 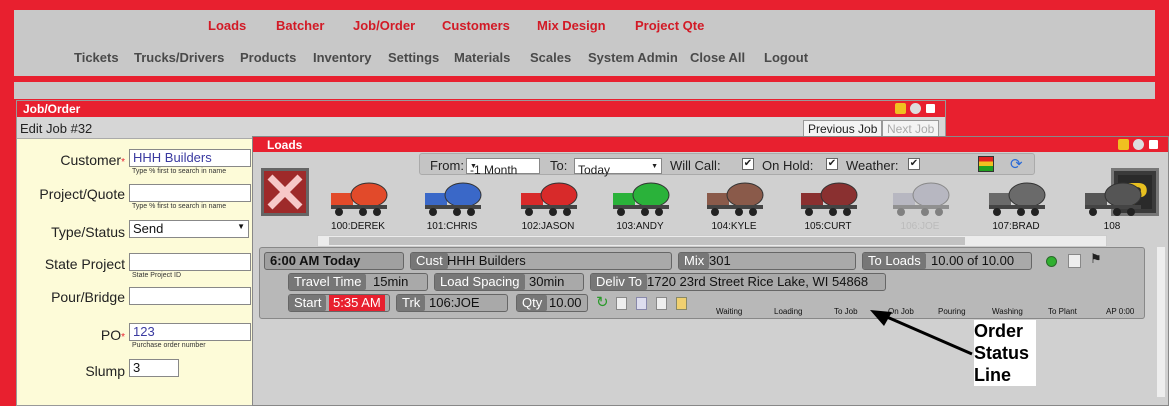 I want to click on status-loading: Loading, so click(x=788, y=311).